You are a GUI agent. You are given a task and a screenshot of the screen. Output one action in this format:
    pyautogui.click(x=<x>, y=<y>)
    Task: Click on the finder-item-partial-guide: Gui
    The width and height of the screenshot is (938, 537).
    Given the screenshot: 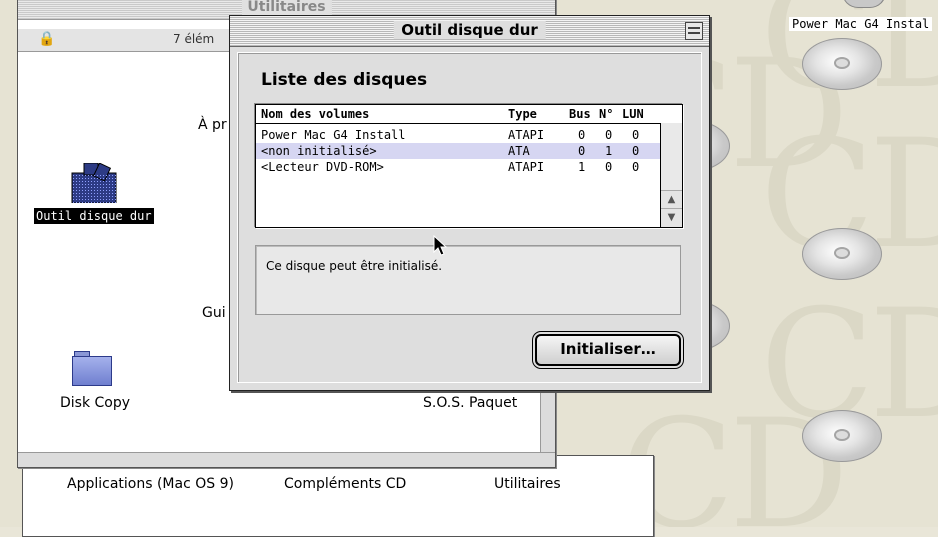 What is the action you would take?
    pyautogui.click(x=214, y=313)
    